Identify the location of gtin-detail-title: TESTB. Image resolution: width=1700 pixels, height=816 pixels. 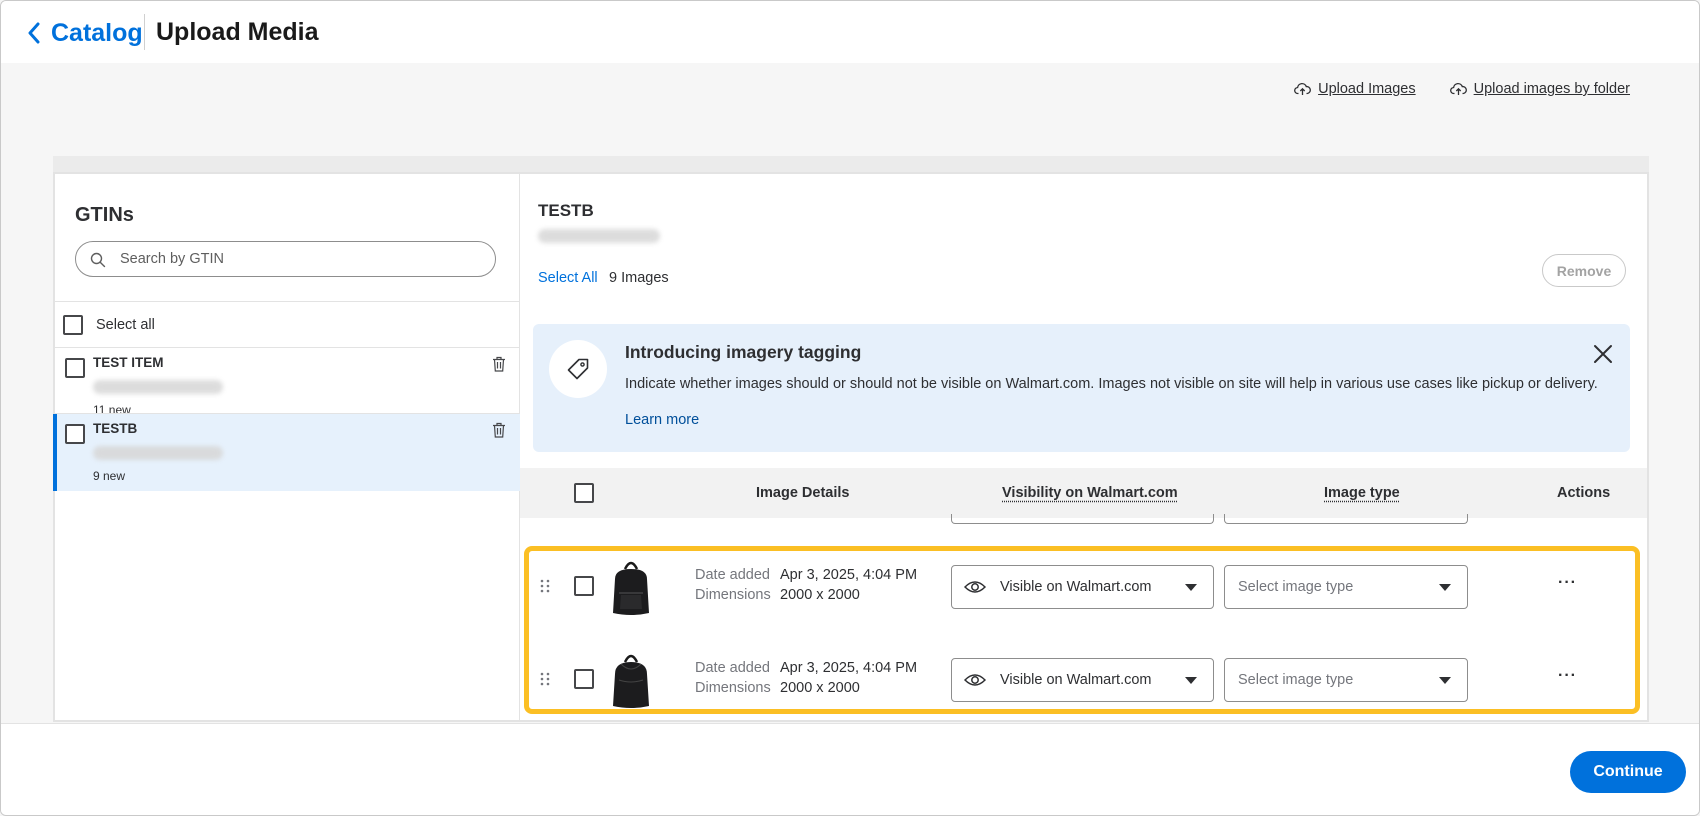
(566, 210).